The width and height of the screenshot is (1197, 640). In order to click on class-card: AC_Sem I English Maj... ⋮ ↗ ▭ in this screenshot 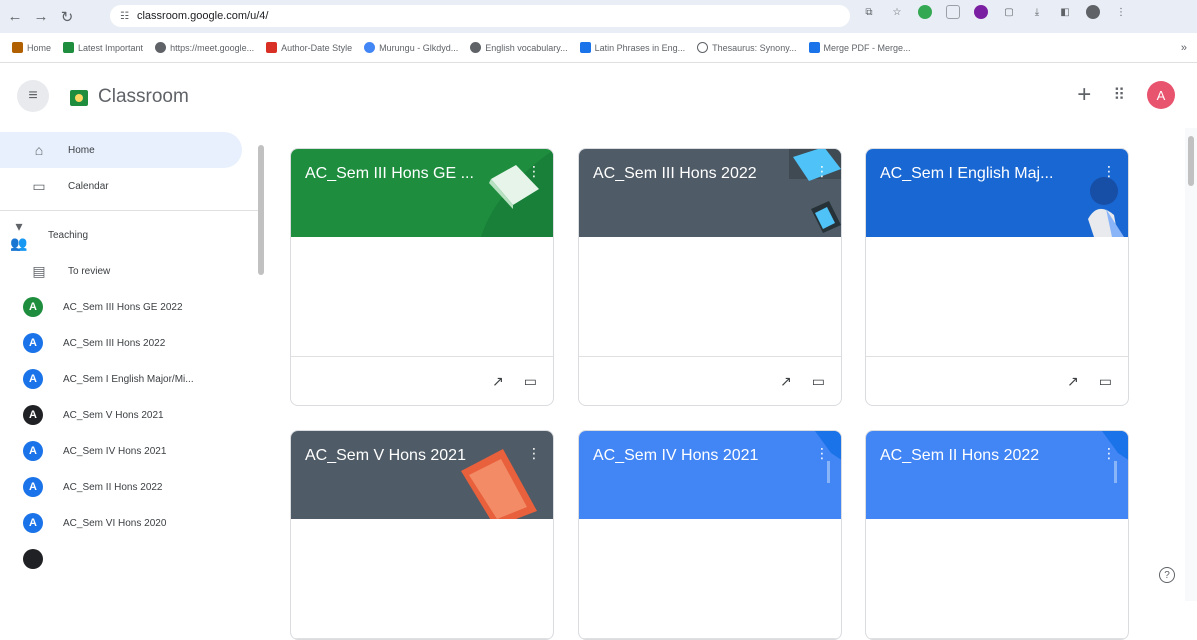, I will do `click(997, 277)`.